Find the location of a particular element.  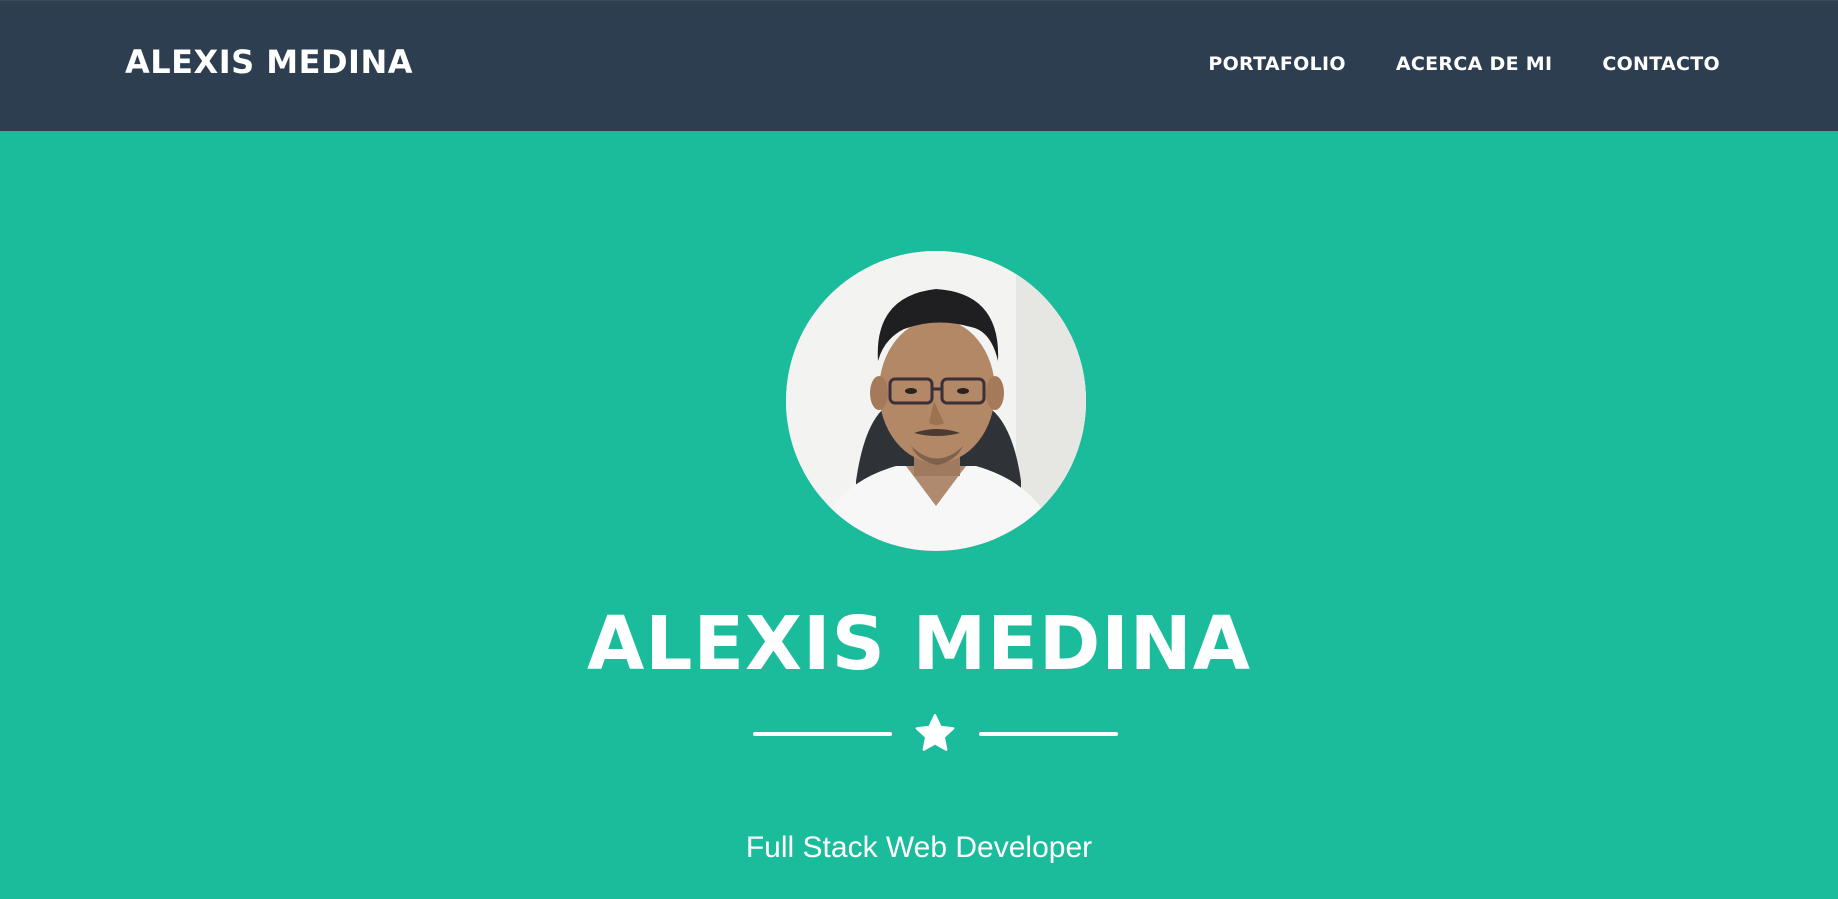

nav-link-acerca-de-mi: ACERCA DE MI is located at coordinates (1474, 64).